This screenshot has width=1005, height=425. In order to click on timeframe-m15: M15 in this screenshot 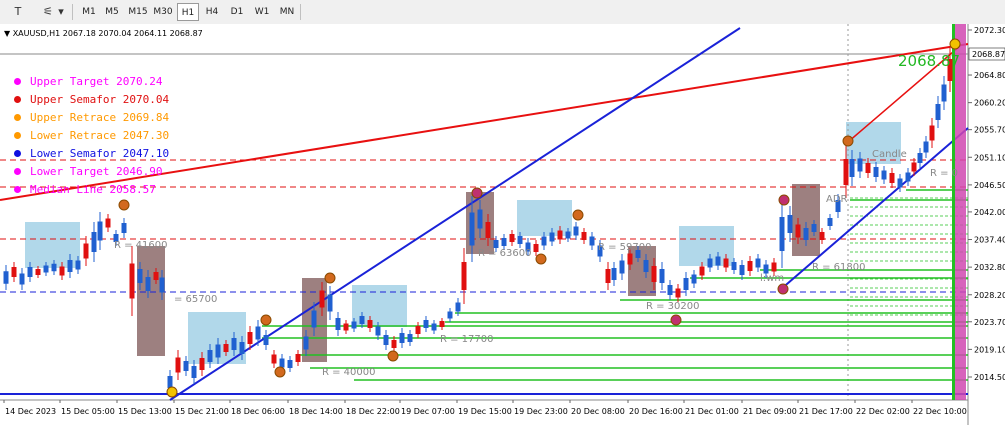, I will do `click(138, 12)`.